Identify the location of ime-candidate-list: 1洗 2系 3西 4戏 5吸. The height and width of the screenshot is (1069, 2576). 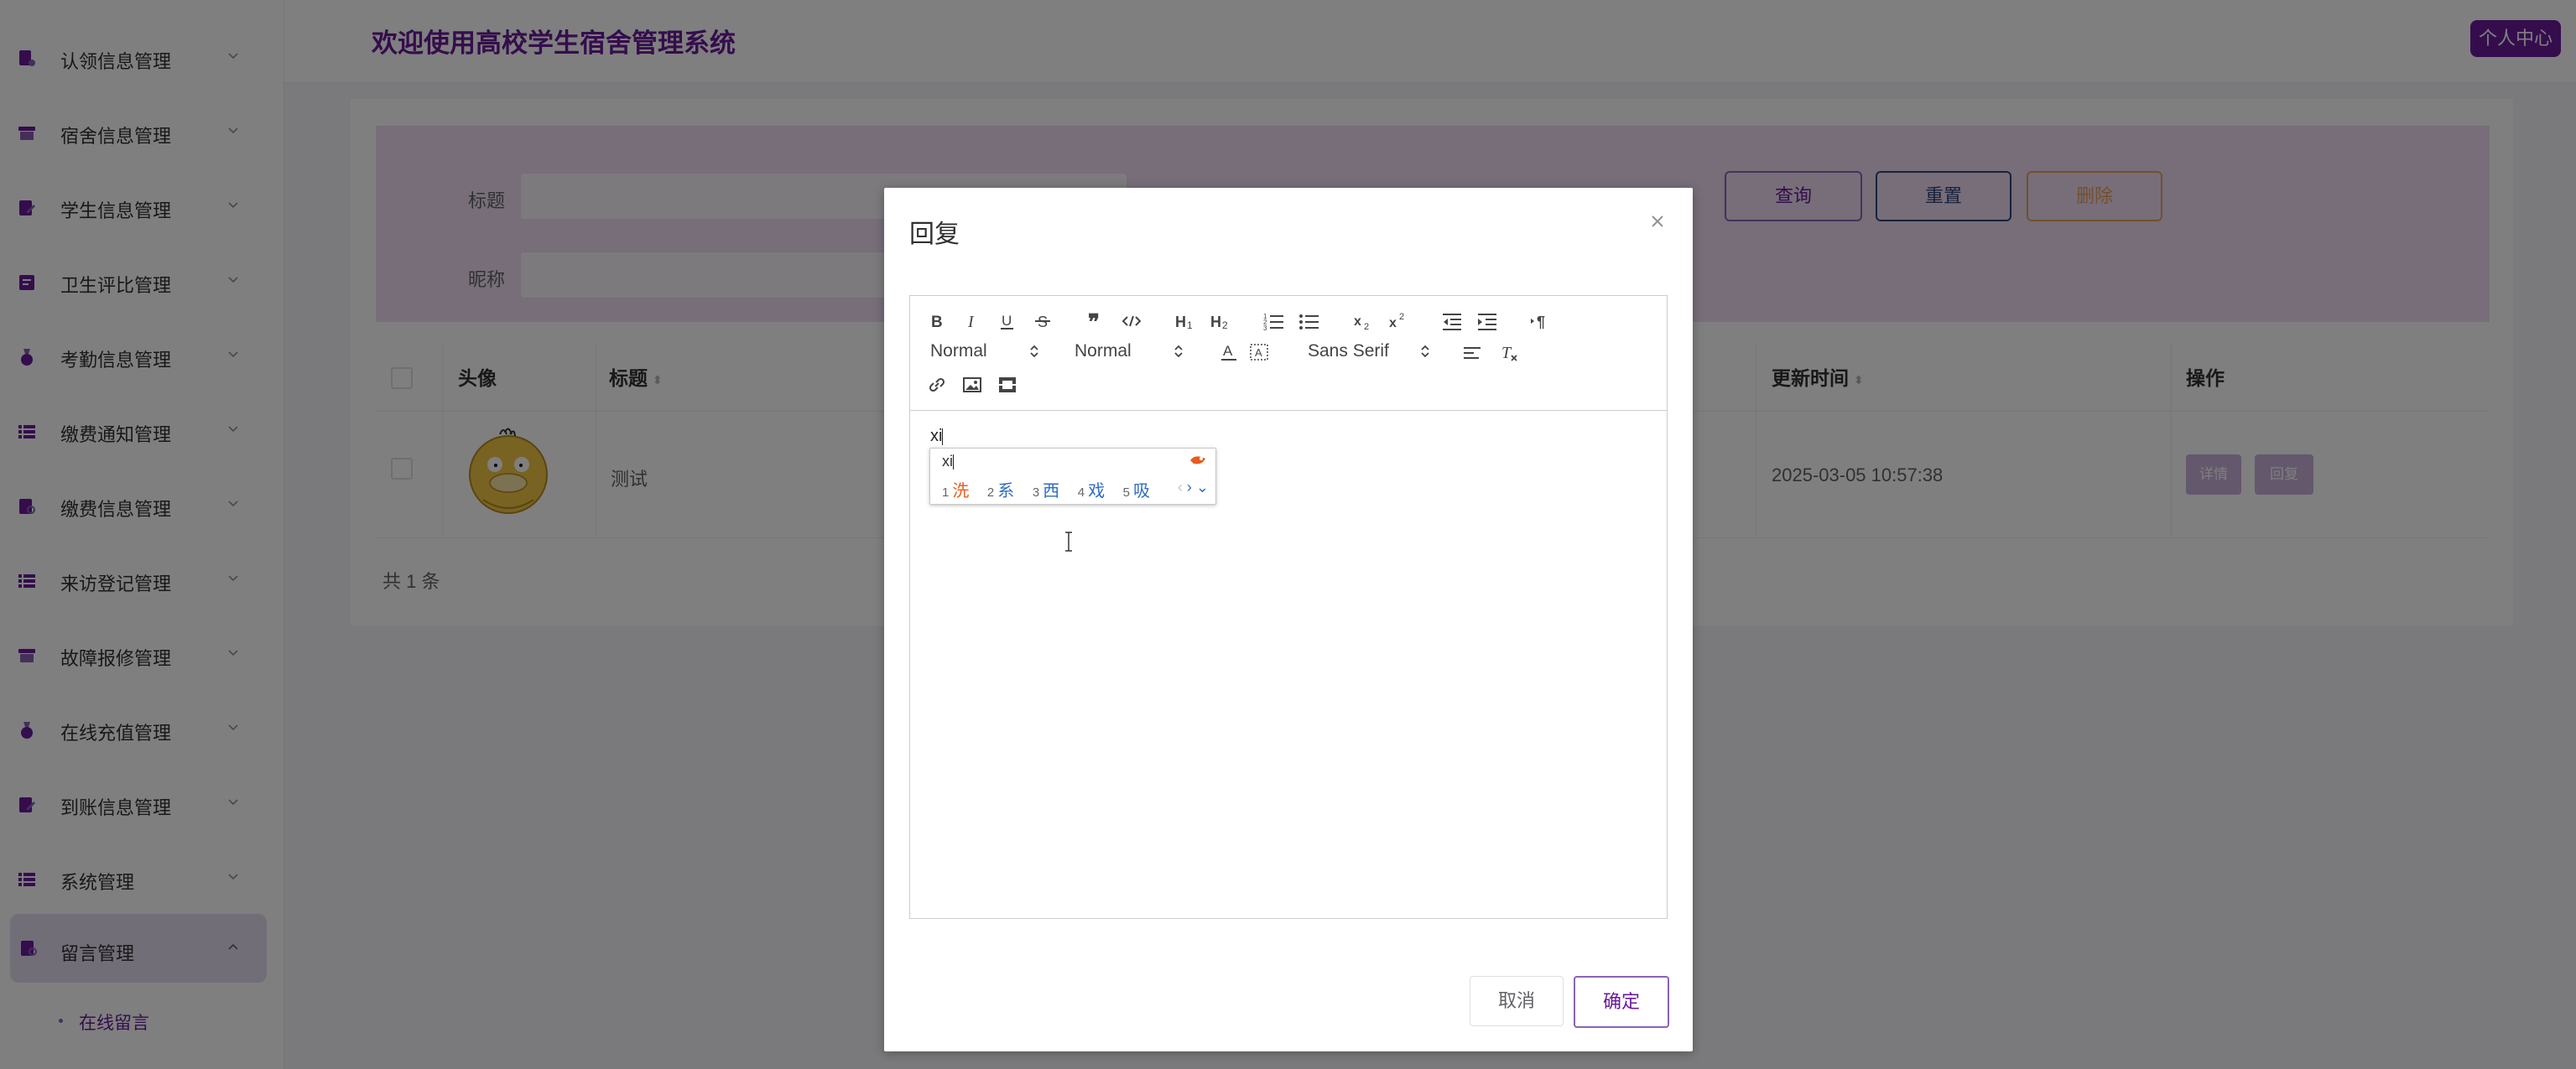
(1052, 489).